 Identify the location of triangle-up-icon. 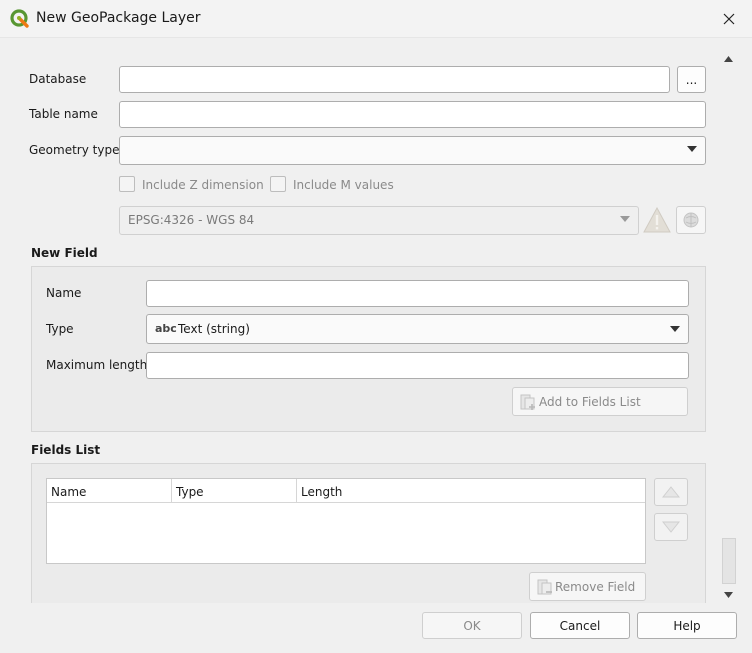
(671, 492).